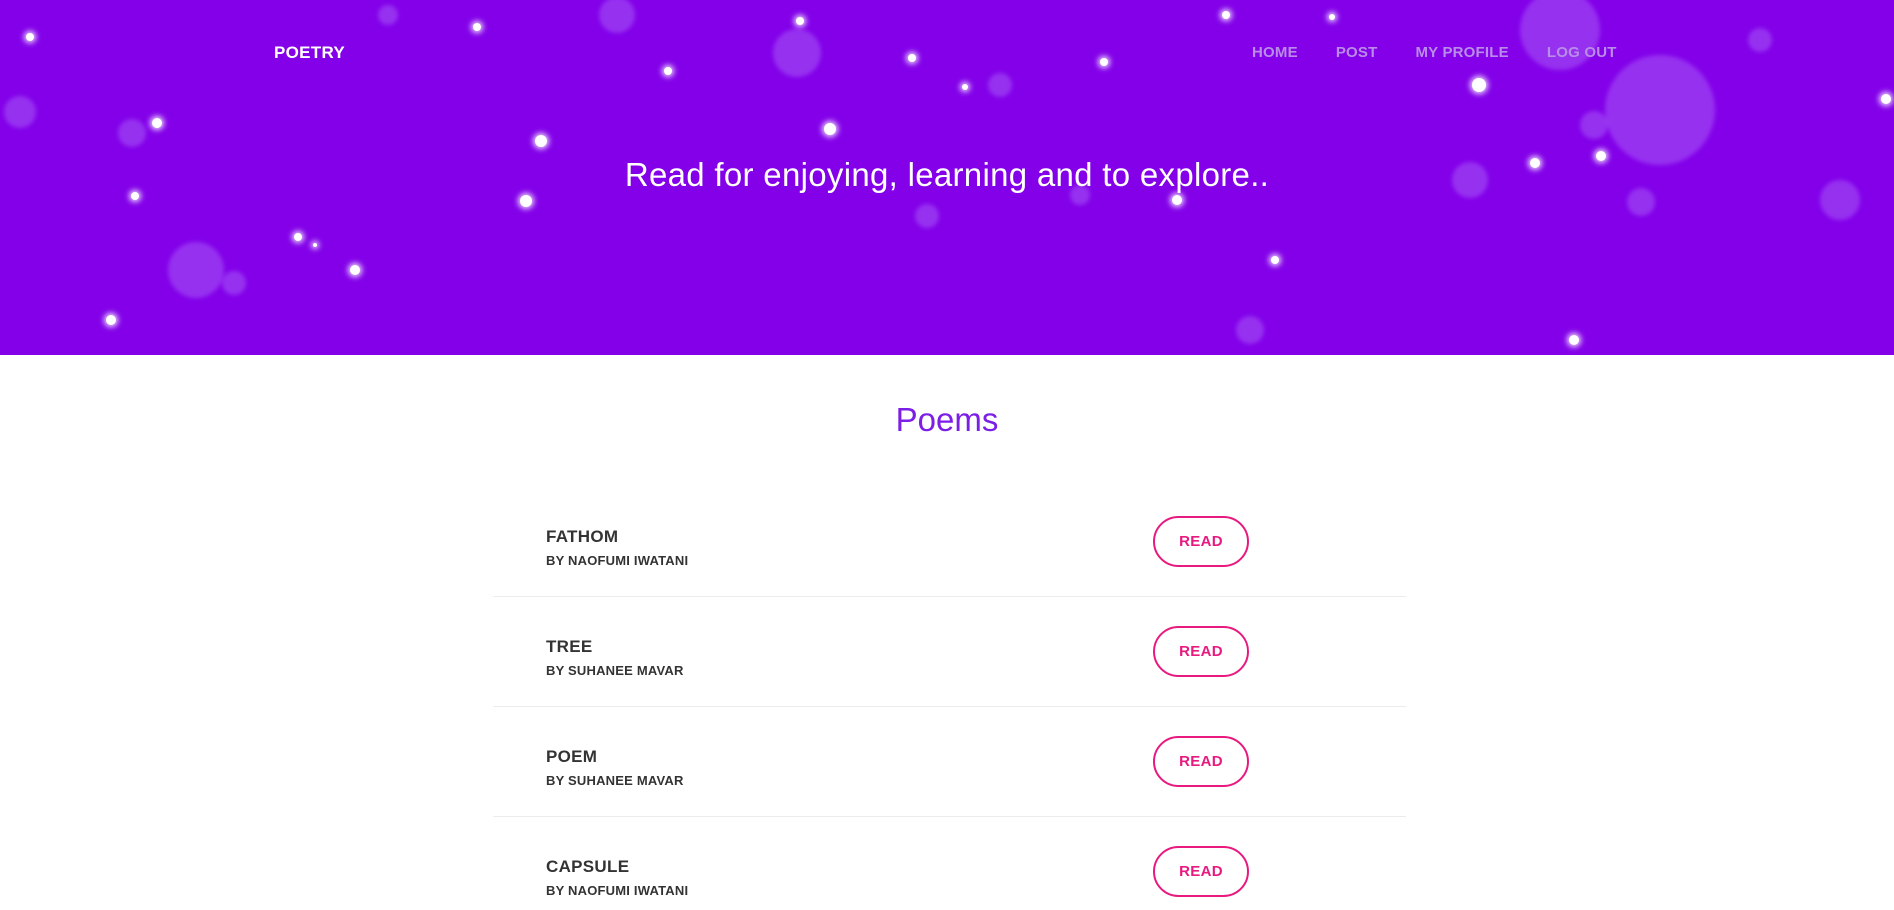  I want to click on poem-title: TREE, so click(569, 646).